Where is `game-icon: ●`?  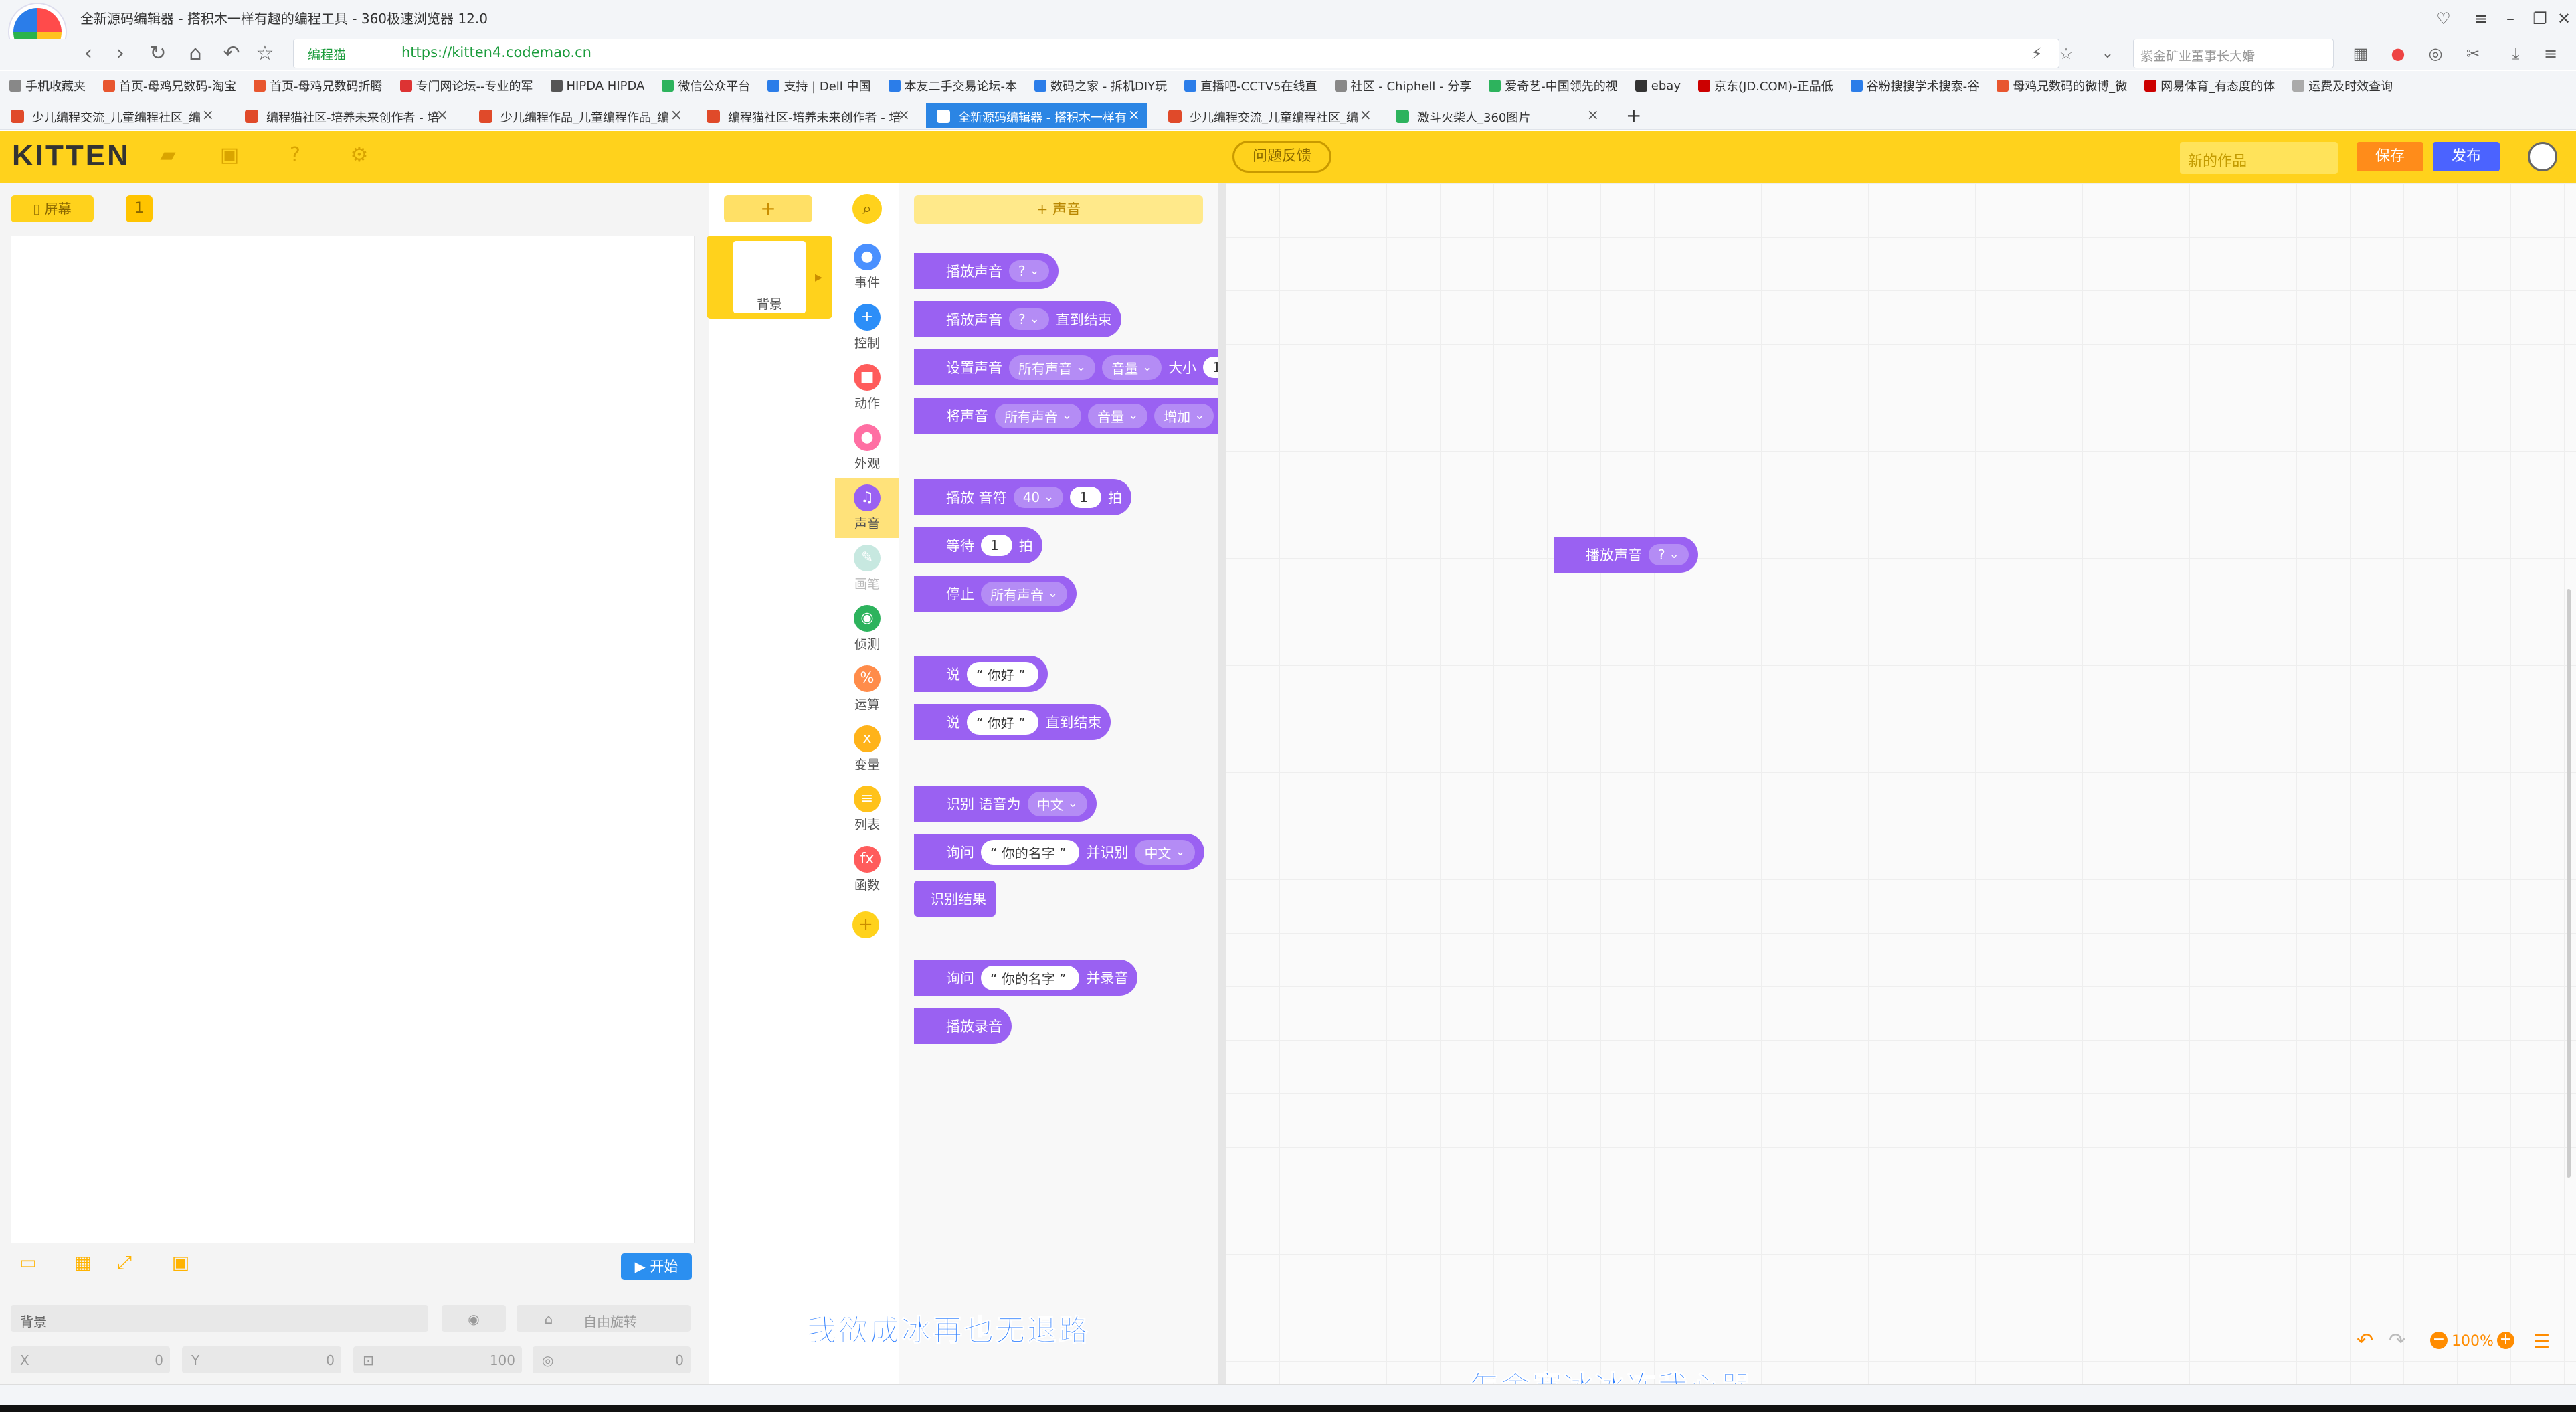
game-icon: ● is located at coordinates (2398, 53).